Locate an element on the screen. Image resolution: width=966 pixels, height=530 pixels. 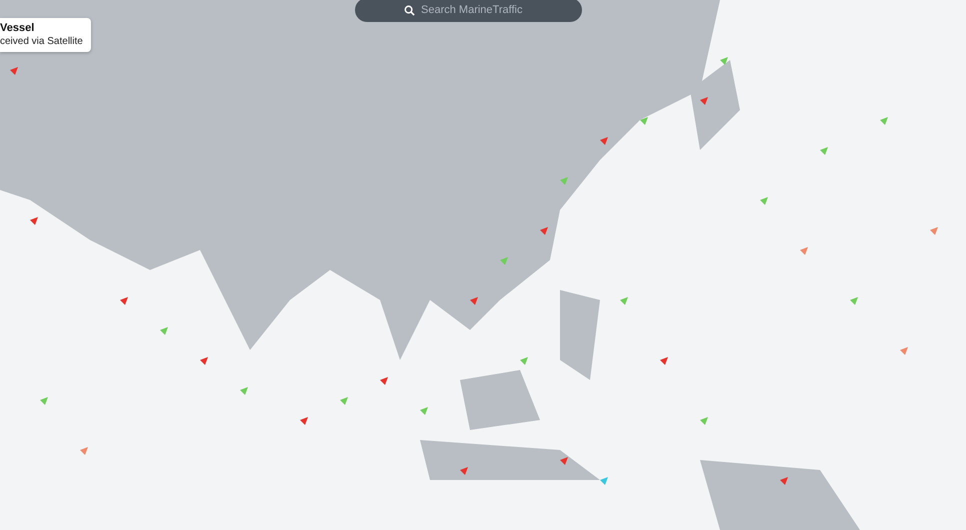
tooltip-title: Vessel is located at coordinates (18, 28).